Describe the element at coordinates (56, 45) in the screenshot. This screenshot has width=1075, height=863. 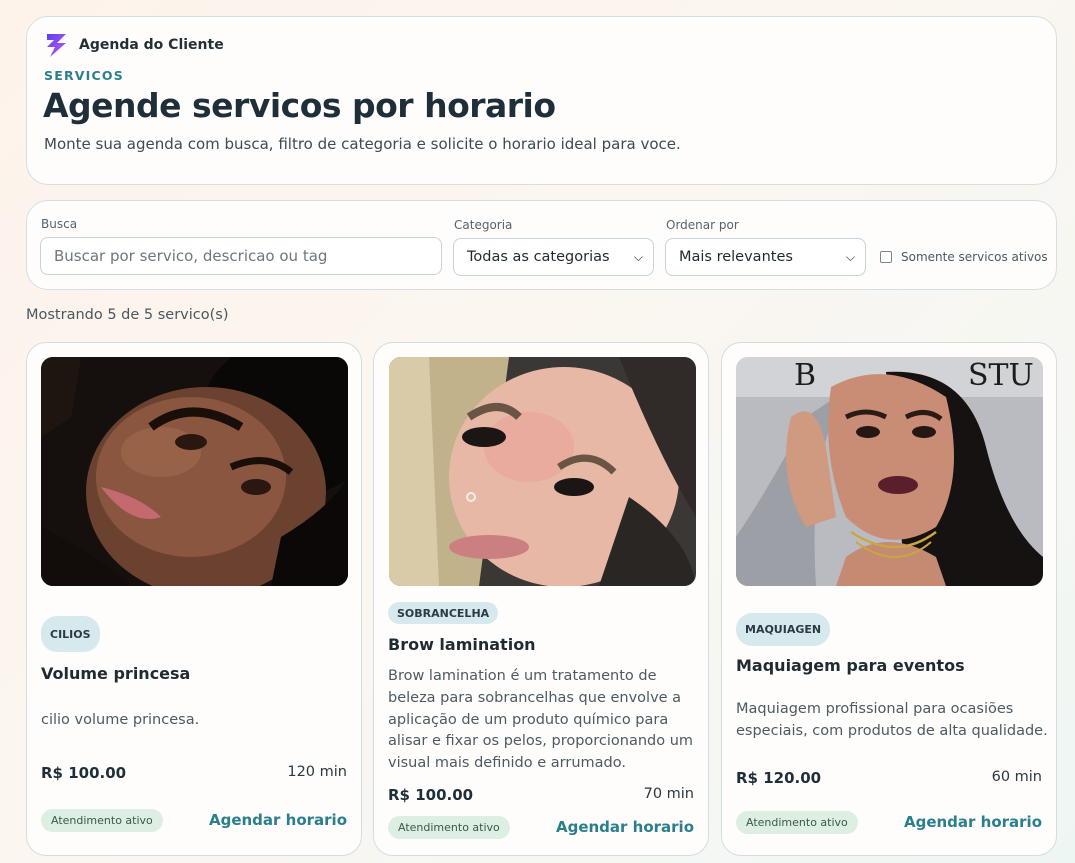
I see `lightning-bolt-icon` at that location.